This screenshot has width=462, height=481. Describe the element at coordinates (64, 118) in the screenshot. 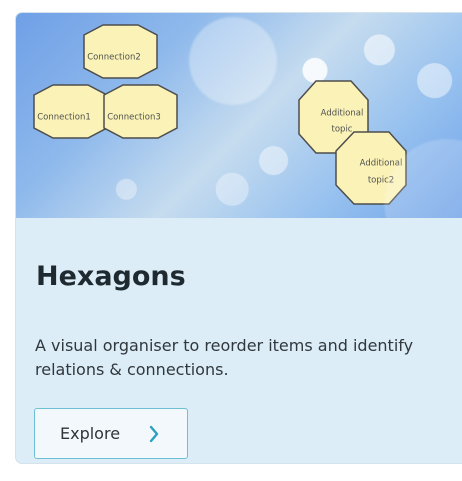

I see `hexagon-label: Connection1` at that location.